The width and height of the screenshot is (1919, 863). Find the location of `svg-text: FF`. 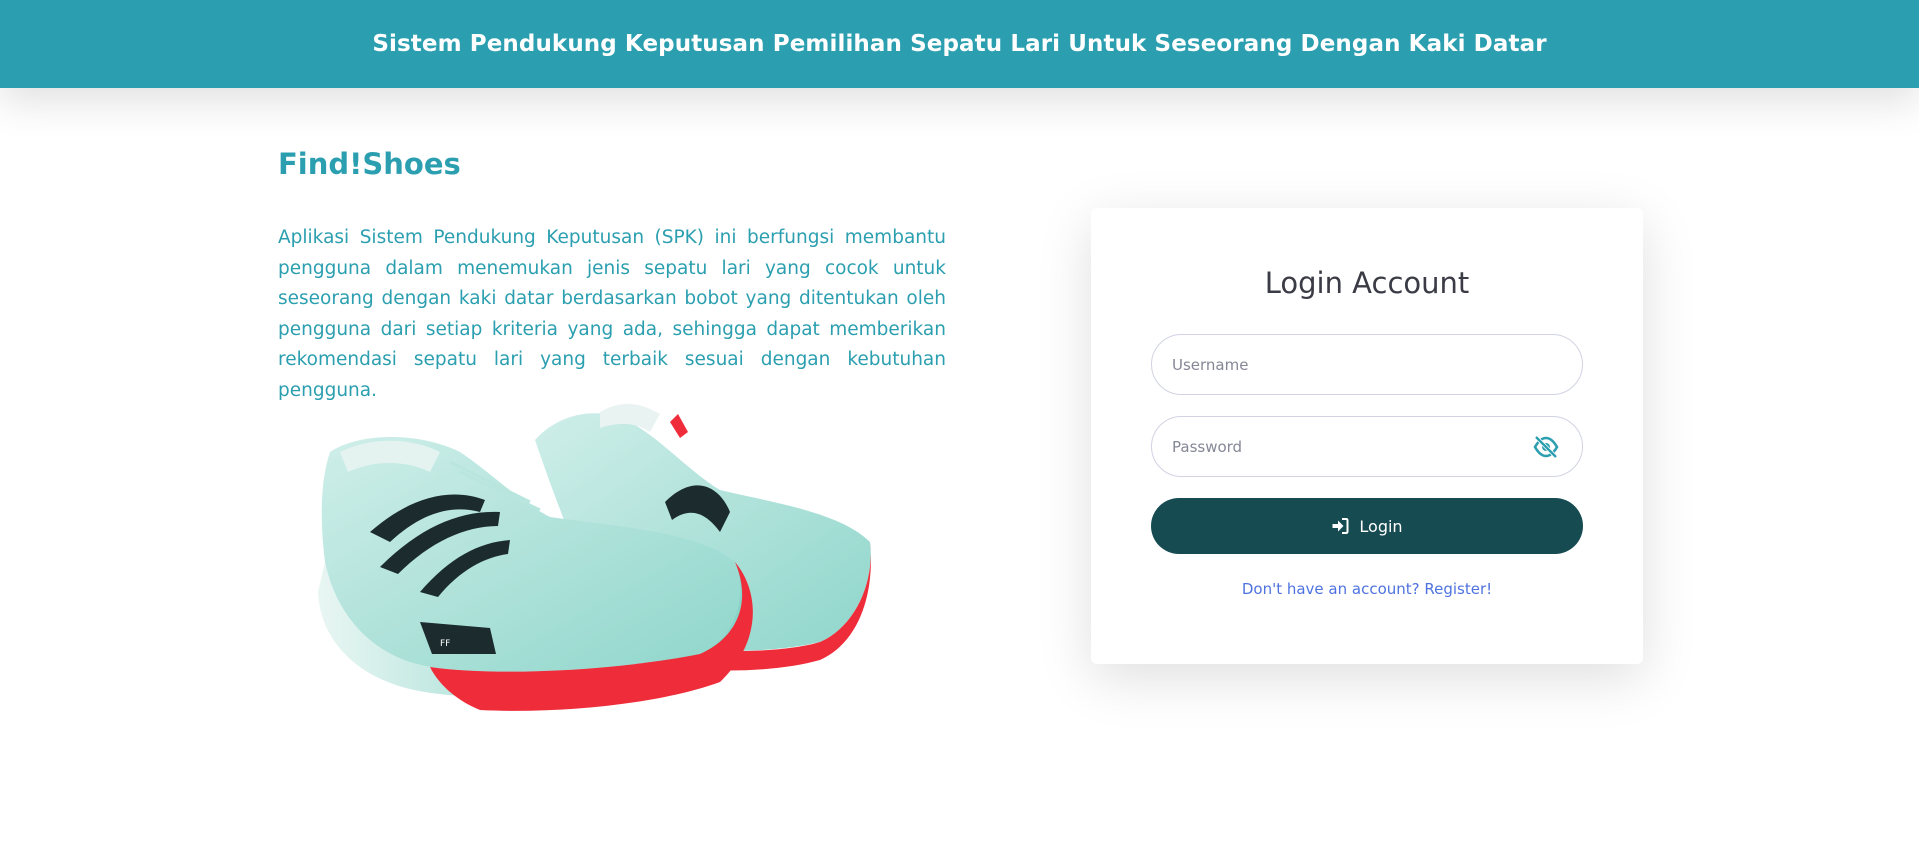

svg-text: FF is located at coordinates (445, 644).